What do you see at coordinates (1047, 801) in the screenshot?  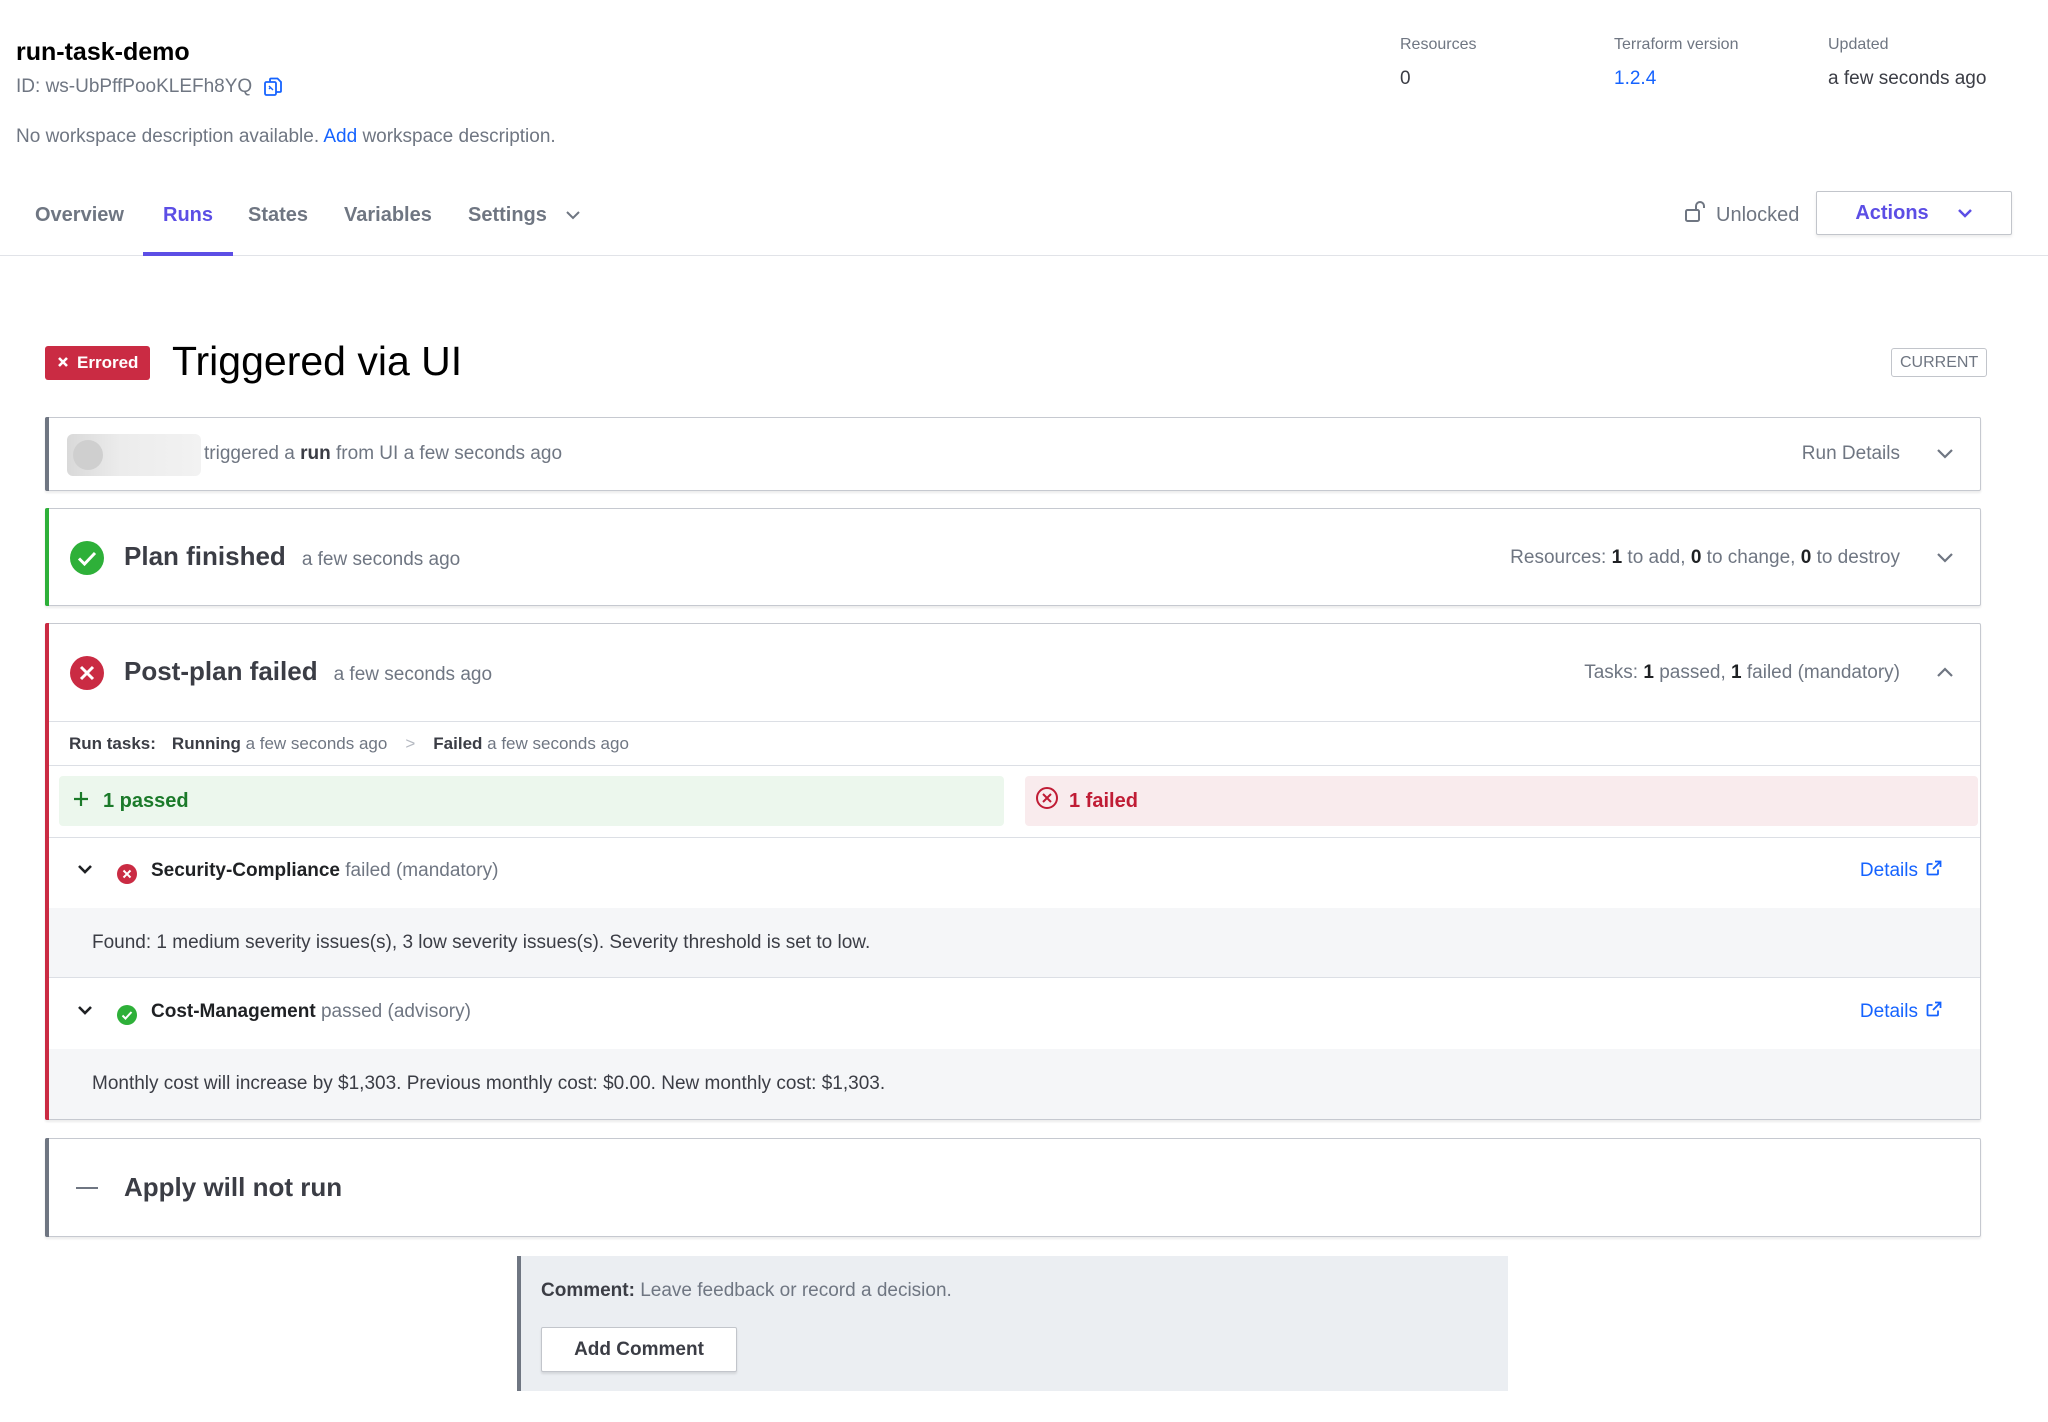 I see `x-circle-outline-icon` at bounding box center [1047, 801].